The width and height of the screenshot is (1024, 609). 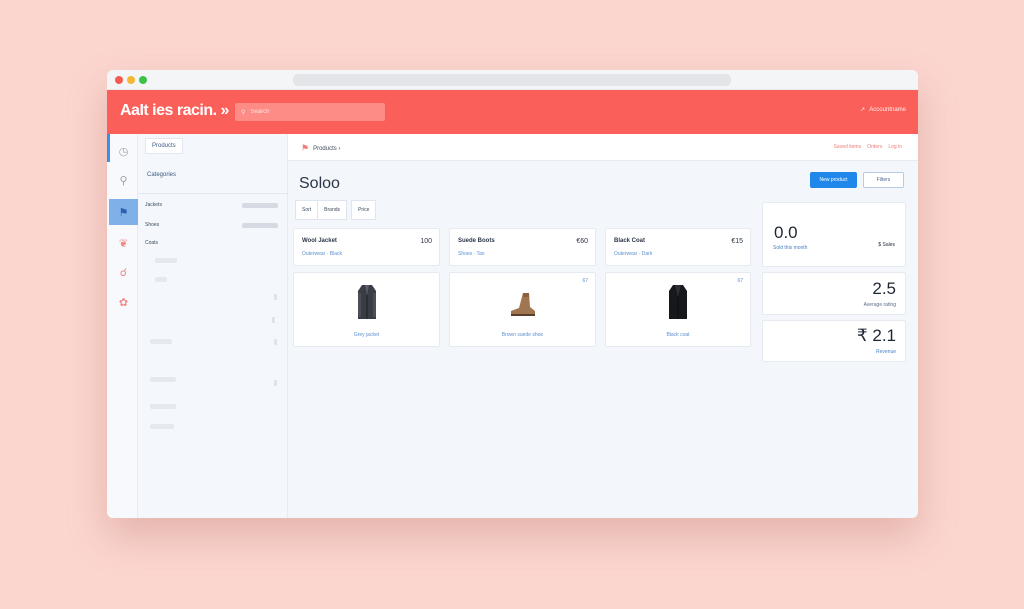 What do you see at coordinates (883, 180) in the screenshot?
I see `filters-button: Filters` at bounding box center [883, 180].